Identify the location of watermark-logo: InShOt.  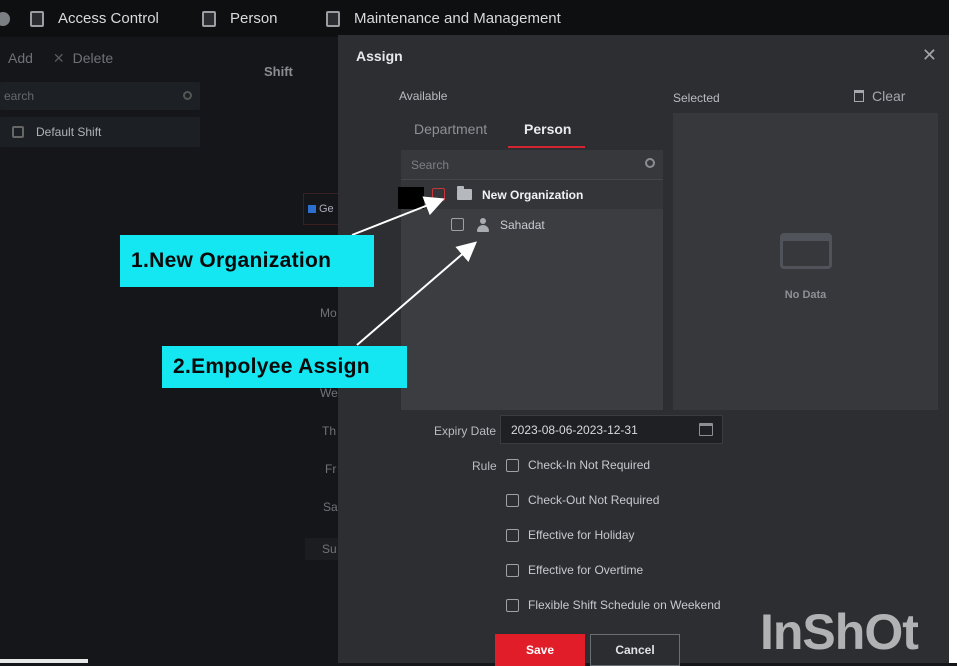
(839, 632).